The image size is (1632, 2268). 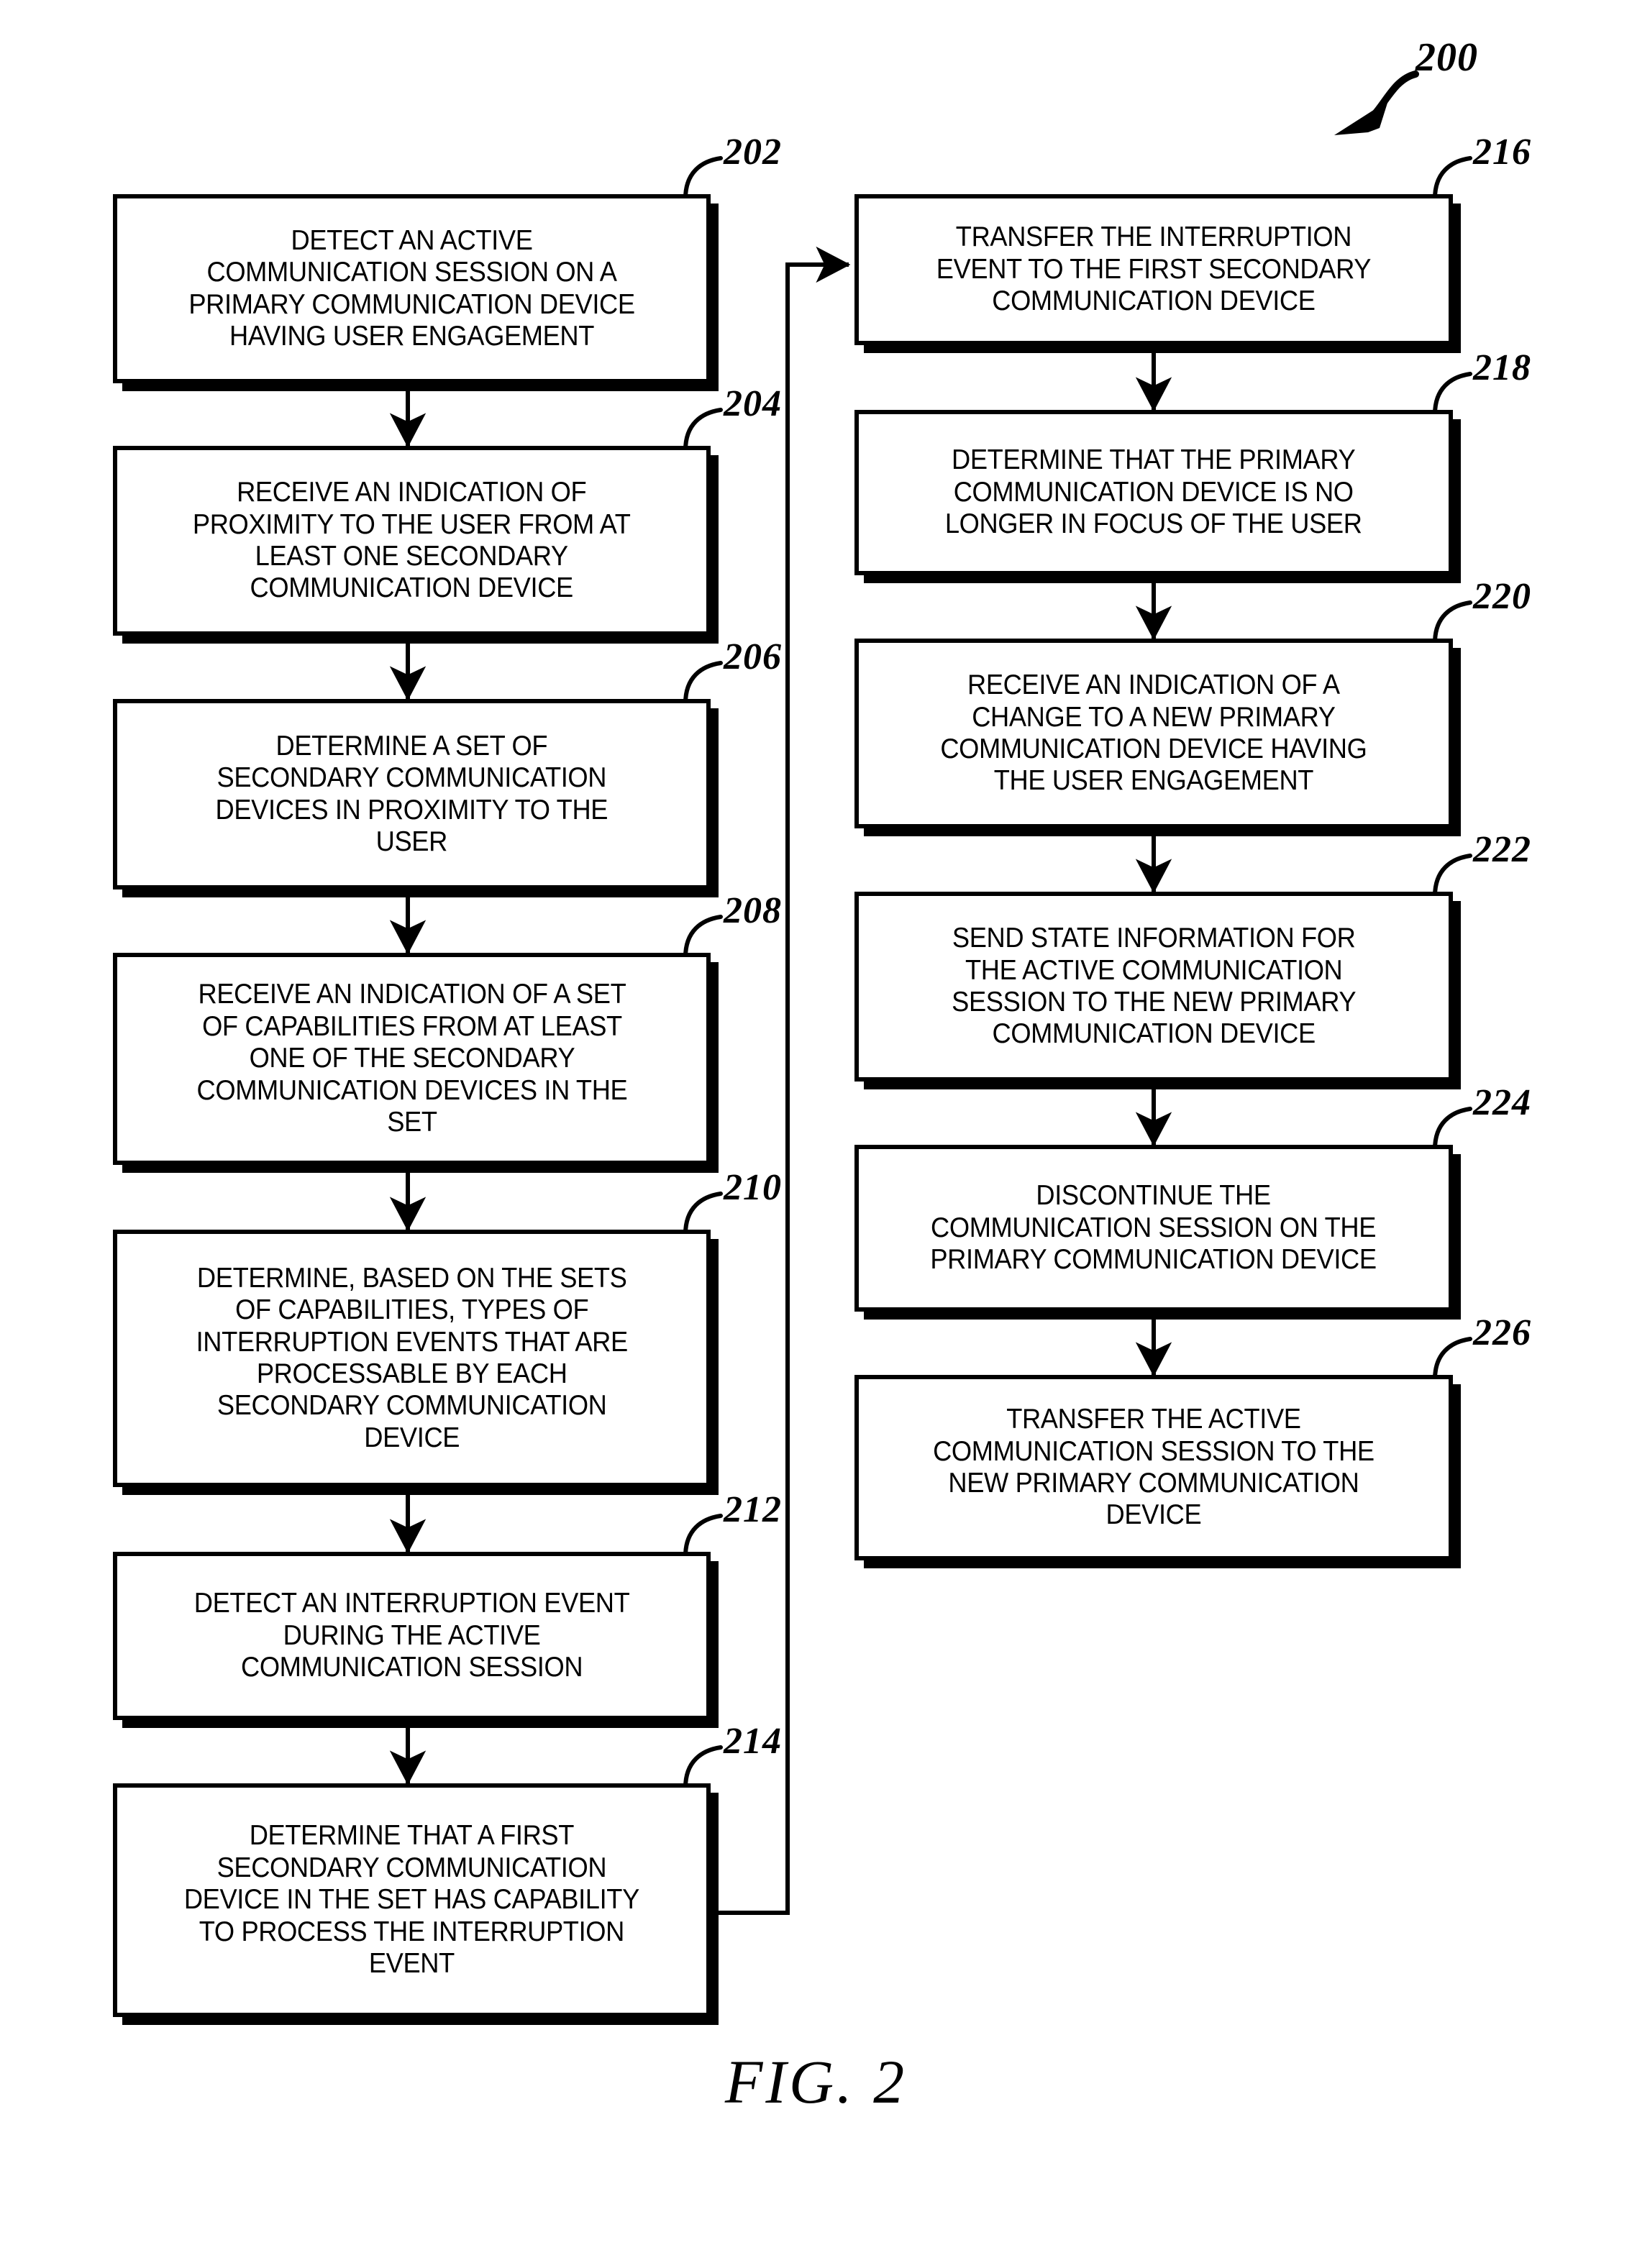 What do you see at coordinates (1502, 596) in the screenshot?
I see `ref-numeral-220: 220` at bounding box center [1502, 596].